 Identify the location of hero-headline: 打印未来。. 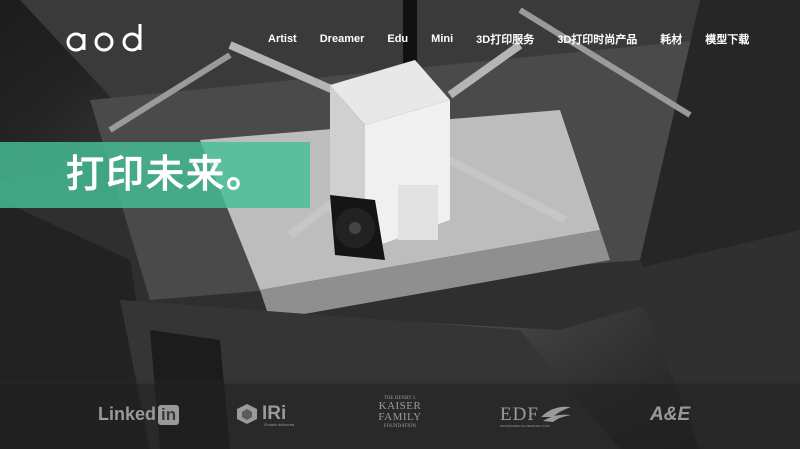
(166, 174).